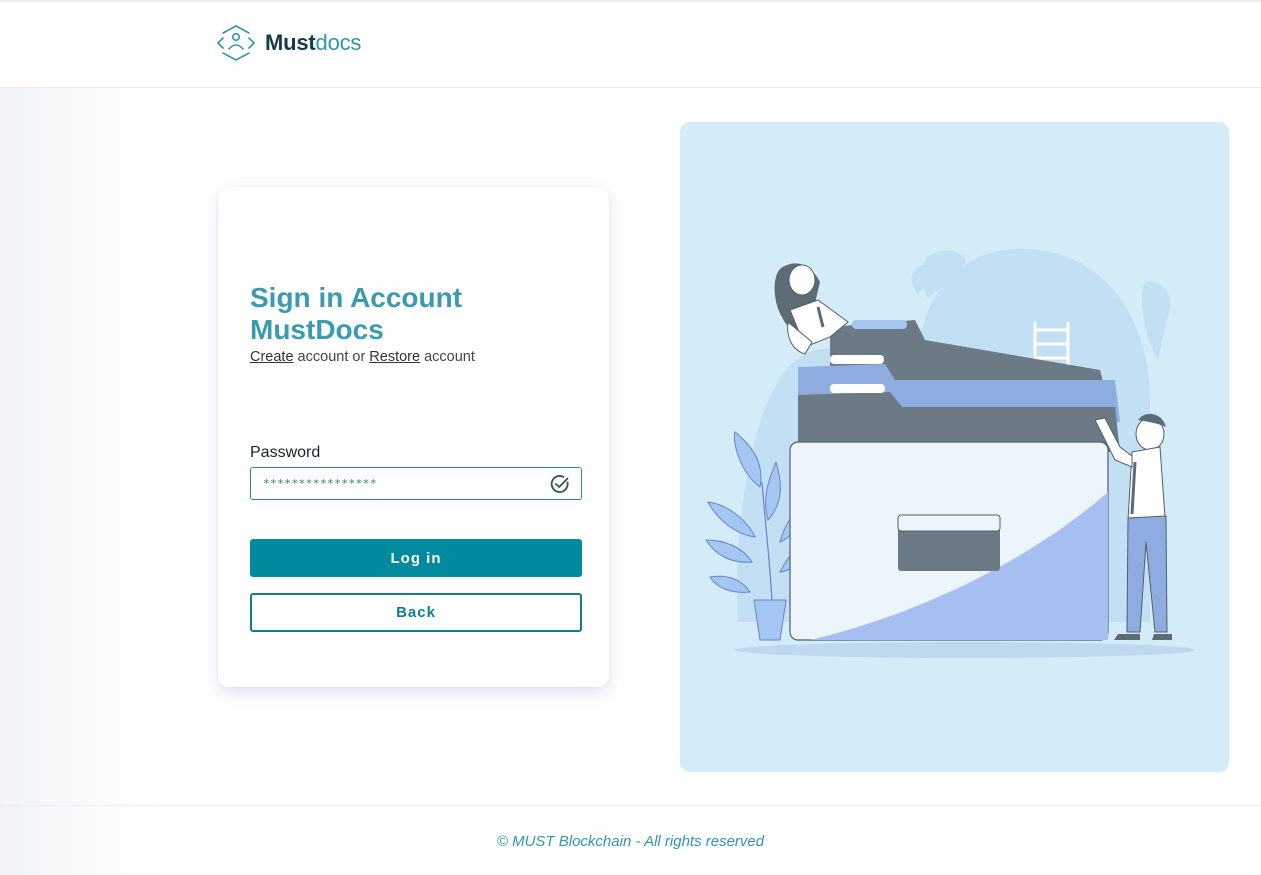  I want to click on back-button: Back, so click(416, 612).